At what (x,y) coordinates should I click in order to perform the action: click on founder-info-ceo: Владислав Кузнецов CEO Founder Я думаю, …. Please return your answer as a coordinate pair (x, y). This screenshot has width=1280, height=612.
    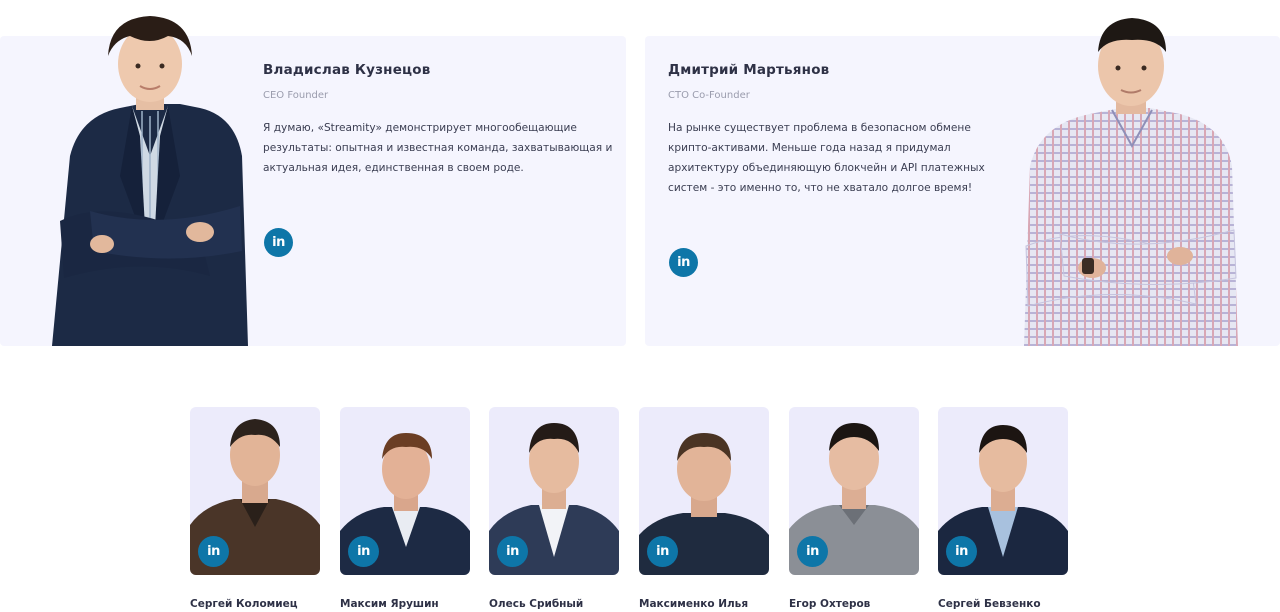
    Looking at the image, I should click on (438, 120).